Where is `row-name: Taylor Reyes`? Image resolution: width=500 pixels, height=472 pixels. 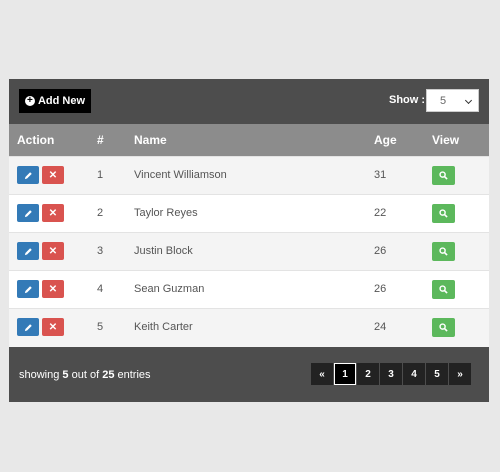
row-name: Taylor Reyes is located at coordinates (166, 213).